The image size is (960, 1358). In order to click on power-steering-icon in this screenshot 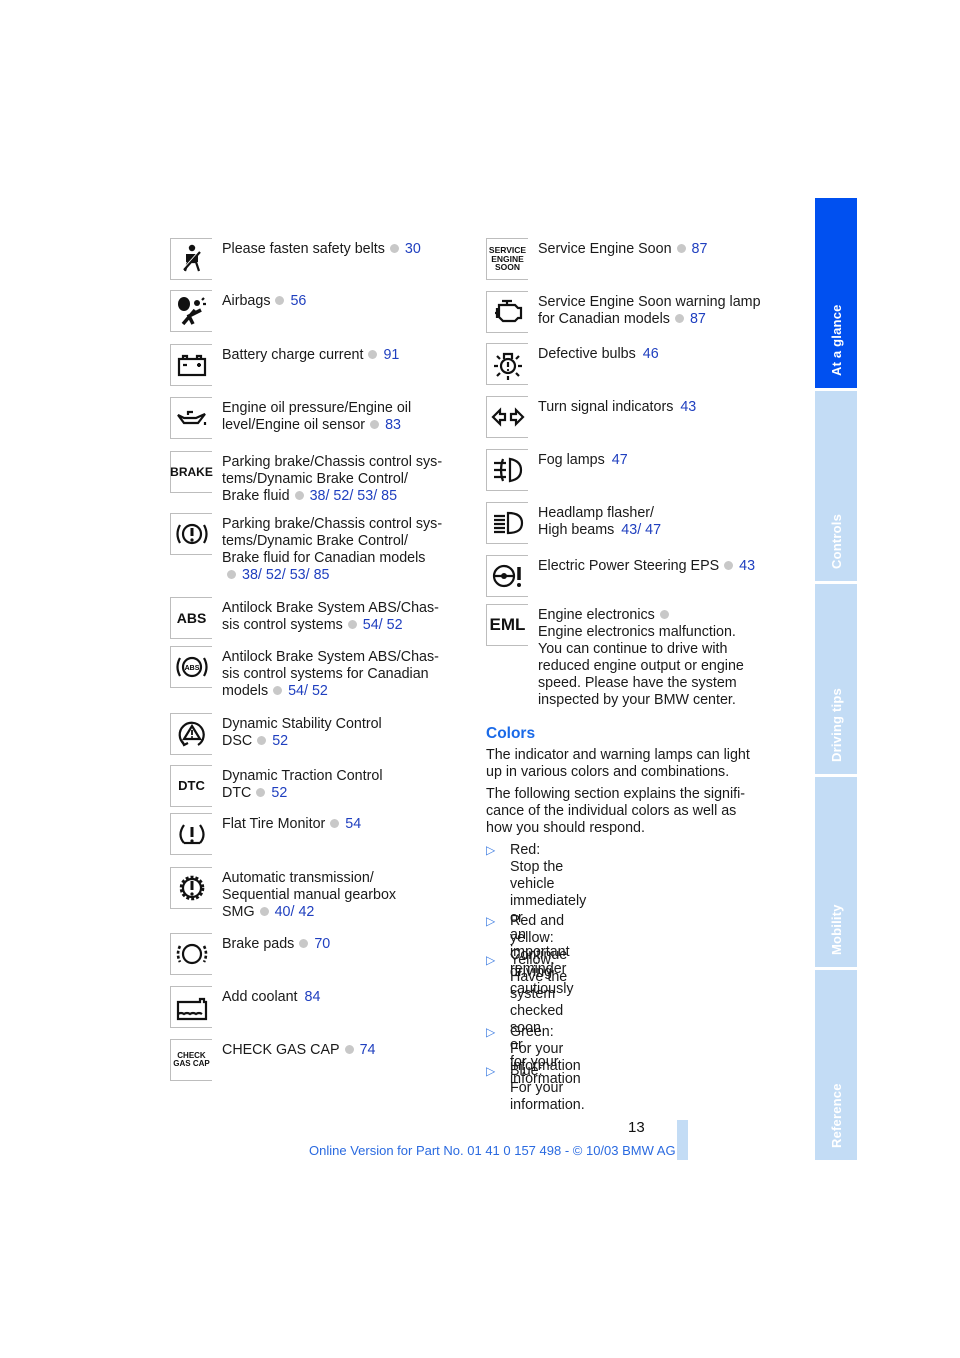, I will do `click(507, 576)`.